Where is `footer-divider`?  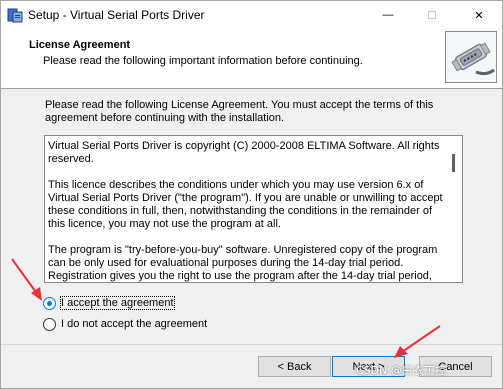 footer-divider is located at coordinates (251, 344).